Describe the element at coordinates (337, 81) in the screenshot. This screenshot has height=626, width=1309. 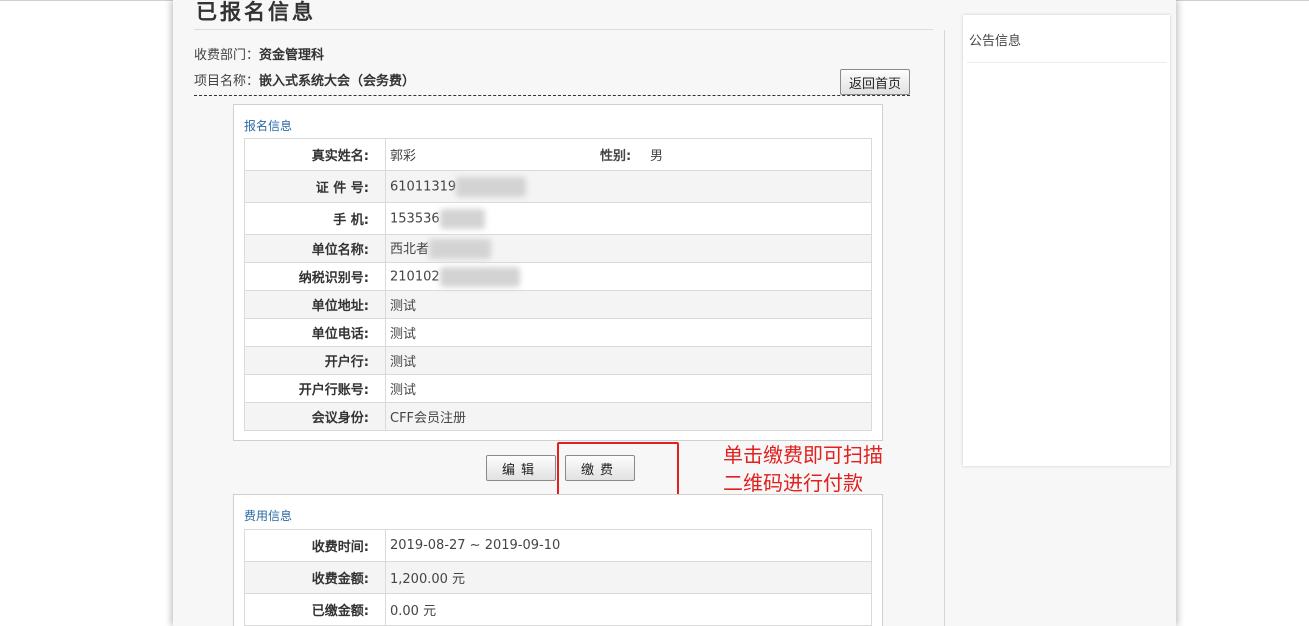
I see `project-value: 嵌入式系统大会（会务费）` at that location.